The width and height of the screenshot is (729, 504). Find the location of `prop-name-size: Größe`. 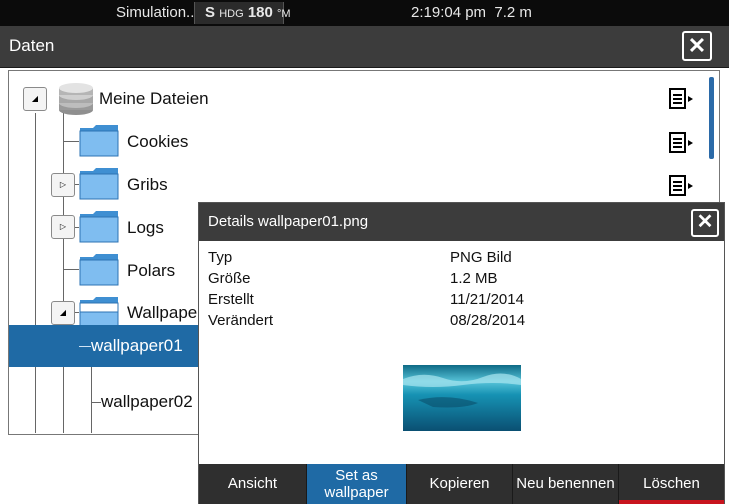

prop-name-size: Größe is located at coordinates (229, 278).